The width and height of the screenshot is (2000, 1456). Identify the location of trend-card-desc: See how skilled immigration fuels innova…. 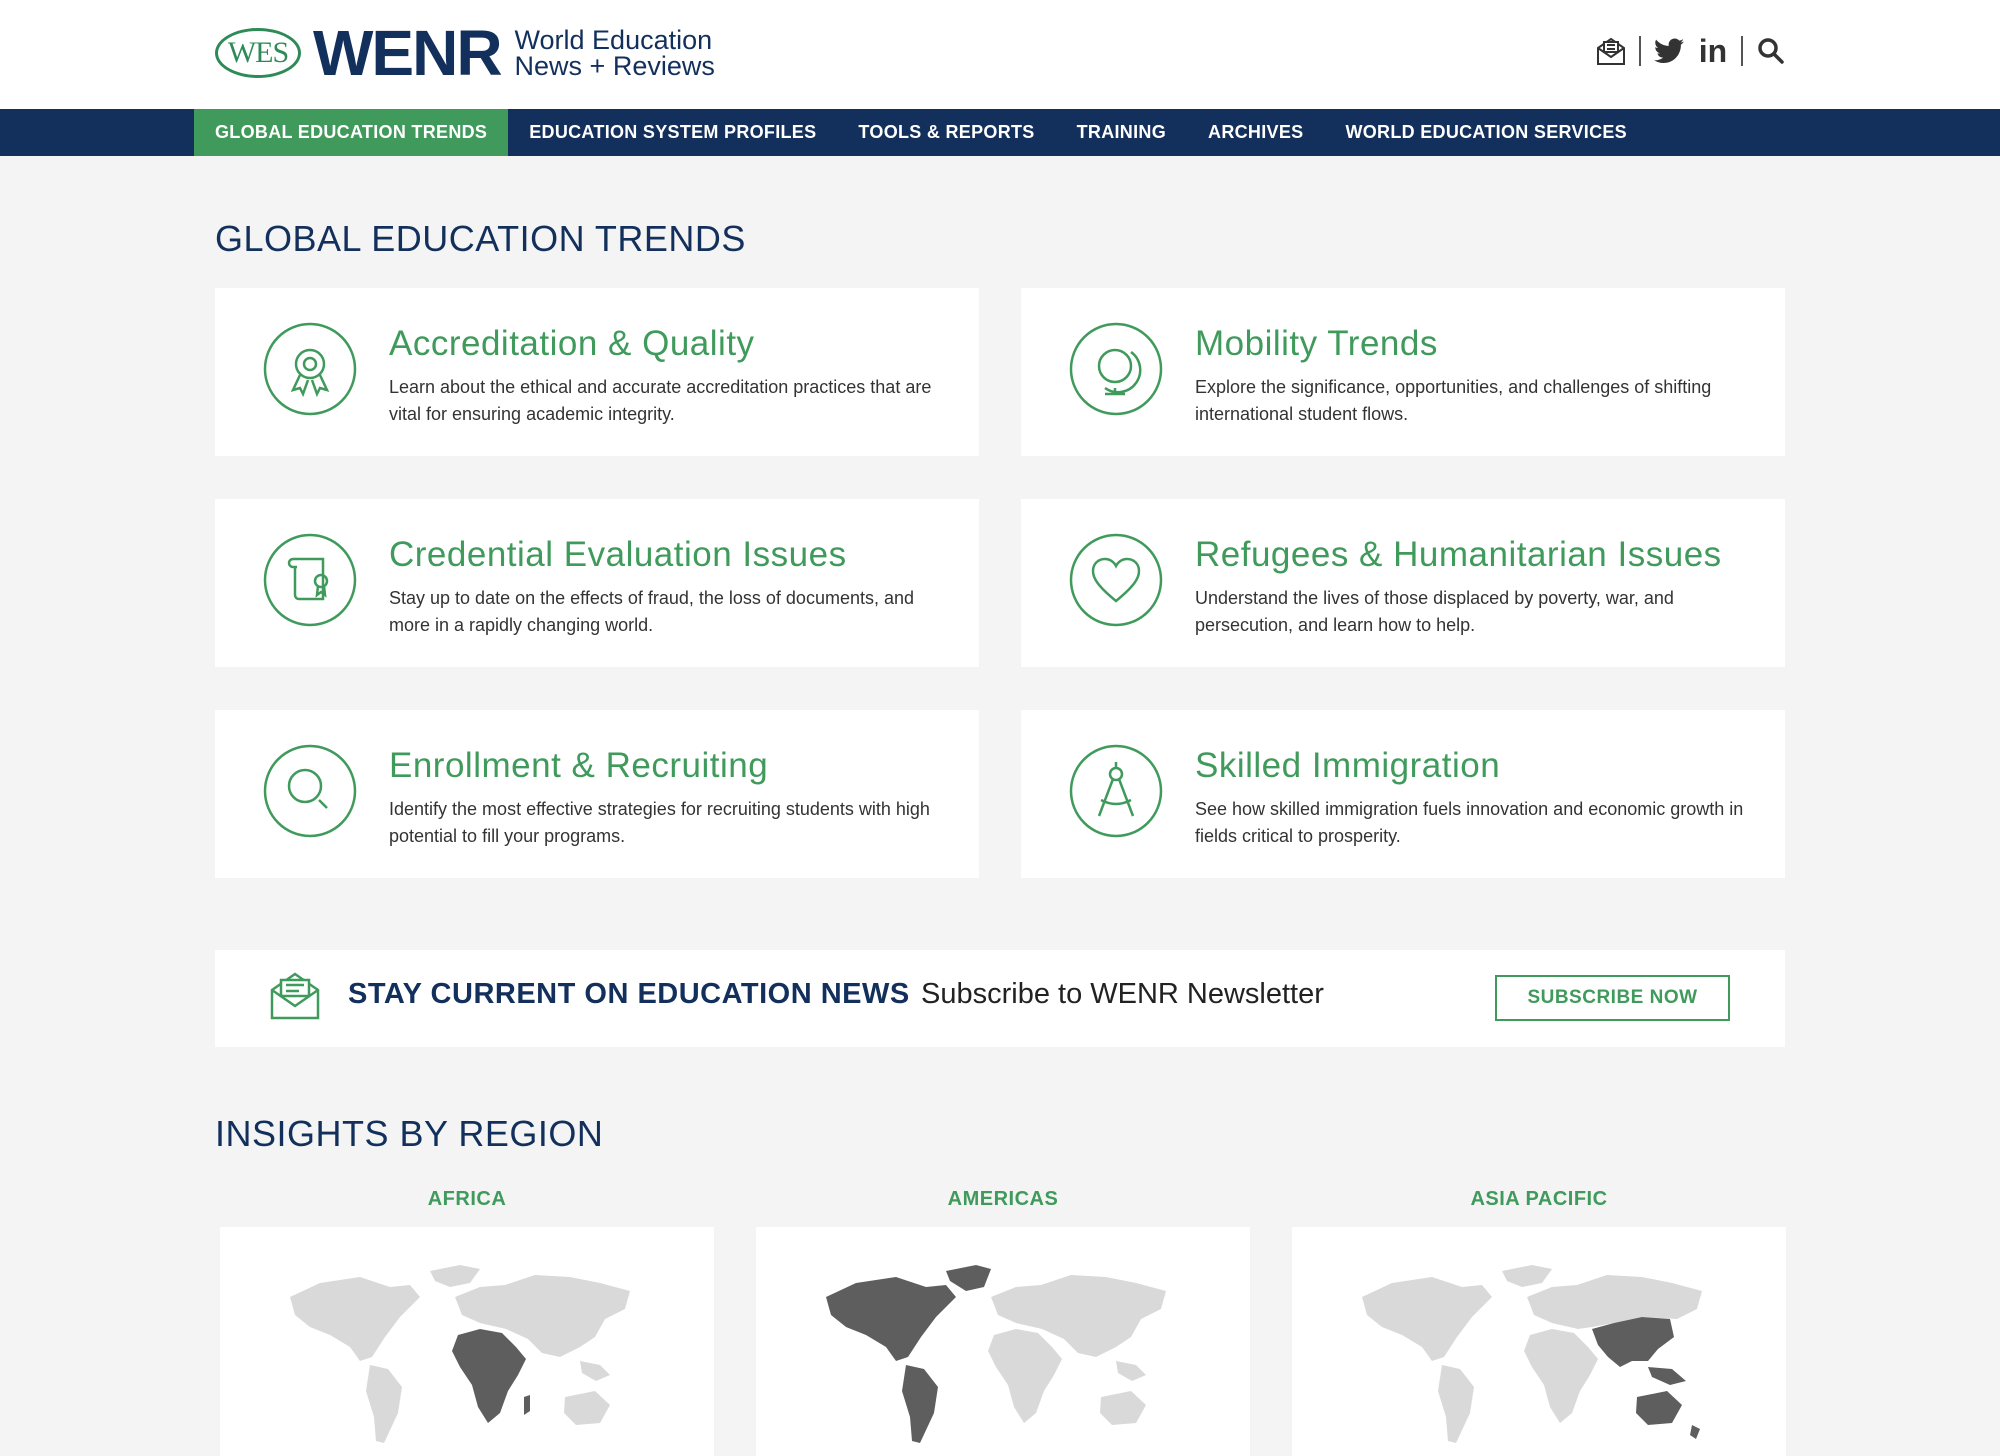
(1469, 822).